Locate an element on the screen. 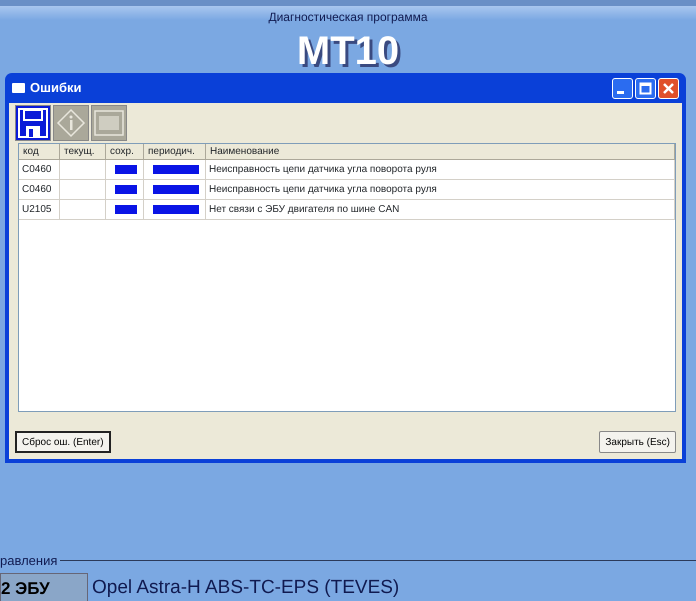 This screenshot has width=696, height=601. vehicle-label: Opel Astra-H ABS-TC-EPS (TEVES) is located at coordinates (246, 588).